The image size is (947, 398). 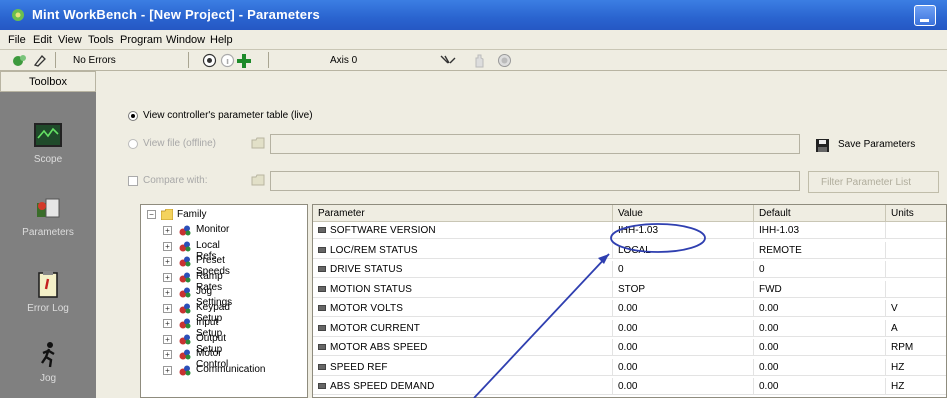 What do you see at coordinates (463, 308) in the screenshot?
I see `table-cell-parameter: MOTOR VOLTS` at bounding box center [463, 308].